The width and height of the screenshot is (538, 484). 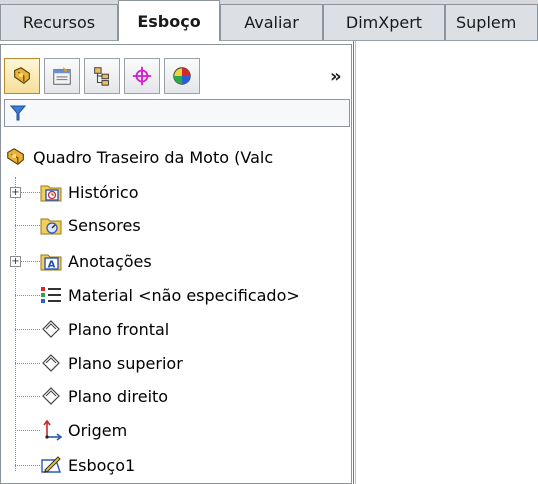 I want to click on svg-text: A, so click(x=52, y=265).